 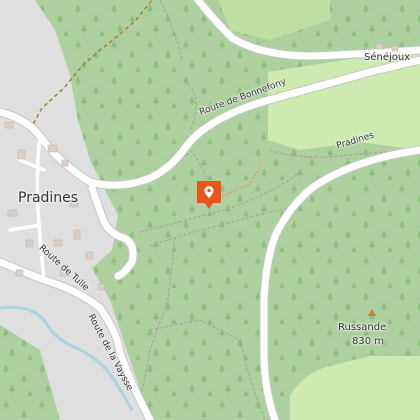 What do you see at coordinates (368, 341) in the screenshot?
I see `peak-elevation-label: 830 m` at bounding box center [368, 341].